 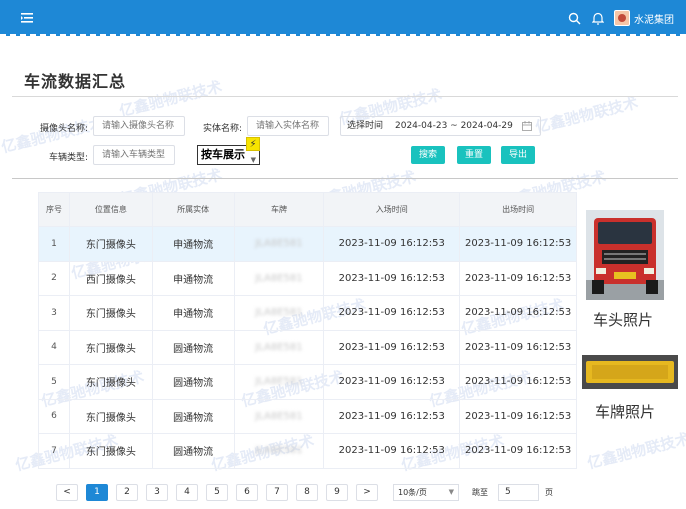 I want to click on column-header-index: 序号, so click(x=54, y=209).